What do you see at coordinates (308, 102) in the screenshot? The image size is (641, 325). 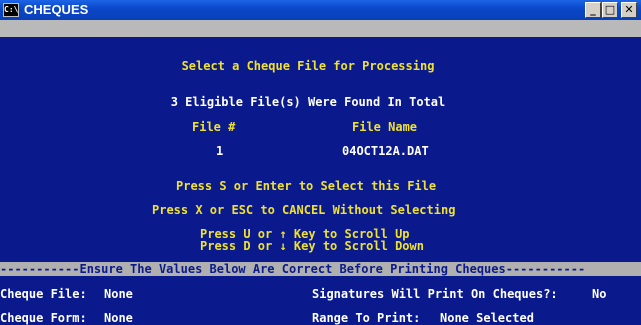 I see `files-found-text: 3 Eligible File(s) Were Found In Total` at bounding box center [308, 102].